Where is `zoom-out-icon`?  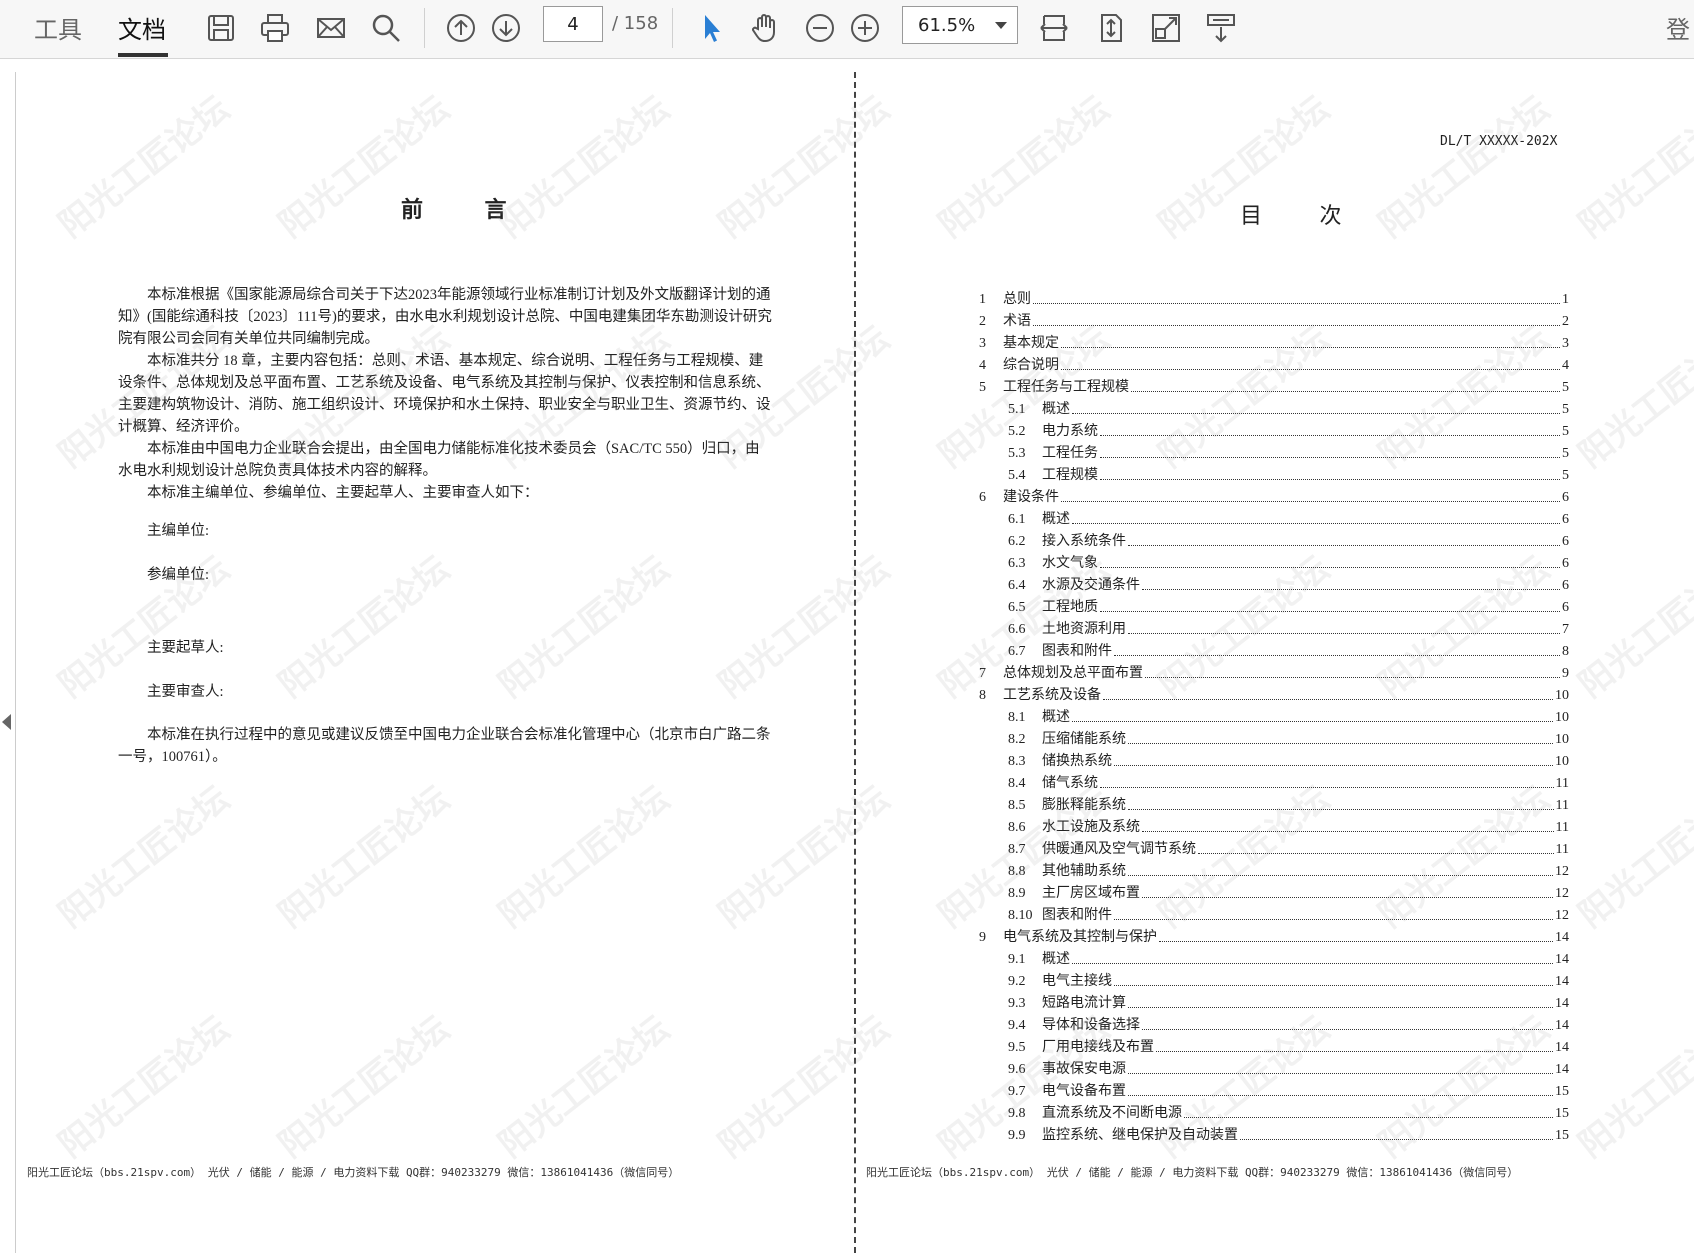
zoom-out-icon is located at coordinates (820, 28).